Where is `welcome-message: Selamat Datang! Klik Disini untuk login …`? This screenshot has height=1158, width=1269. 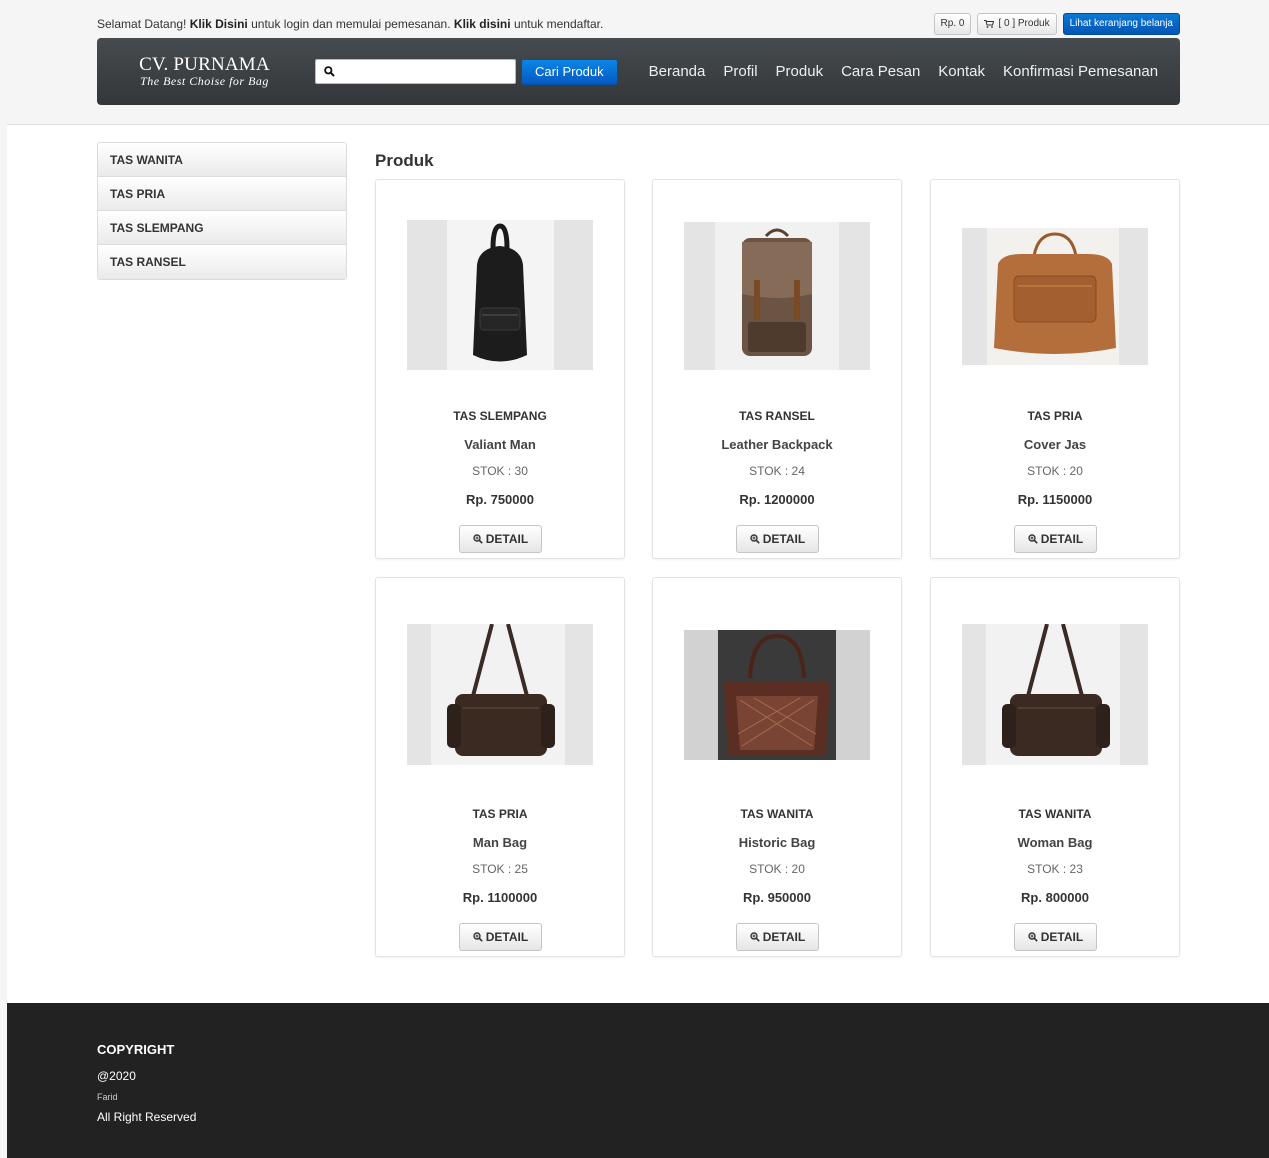
welcome-message: Selamat Datang! Klik Disini untuk login … is located at coordinates (350, 24).